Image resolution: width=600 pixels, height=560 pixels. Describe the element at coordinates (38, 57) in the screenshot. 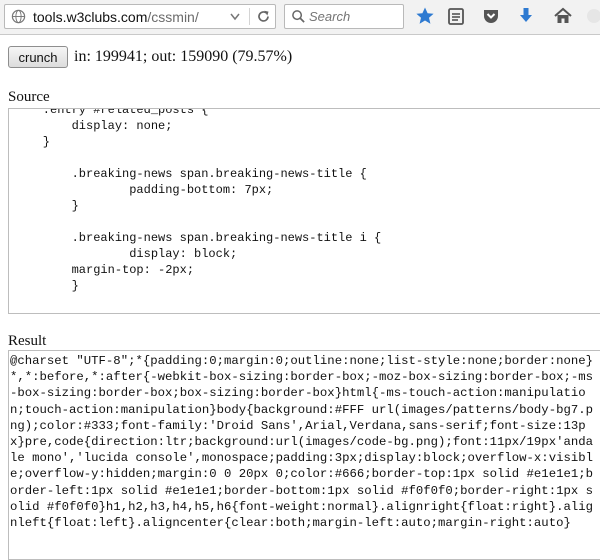

I see `crunch-button: crunch` at that location.